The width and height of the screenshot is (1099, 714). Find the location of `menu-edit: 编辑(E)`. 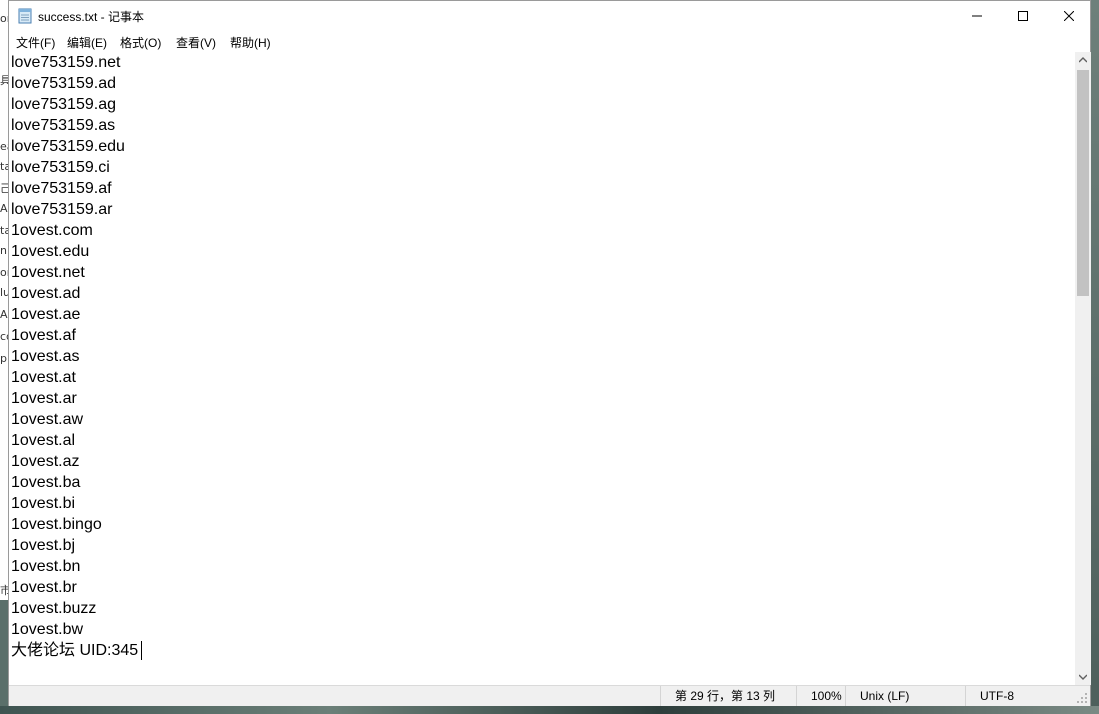

menu-edit: 编辑(E) is located at coordinates (87, 42).